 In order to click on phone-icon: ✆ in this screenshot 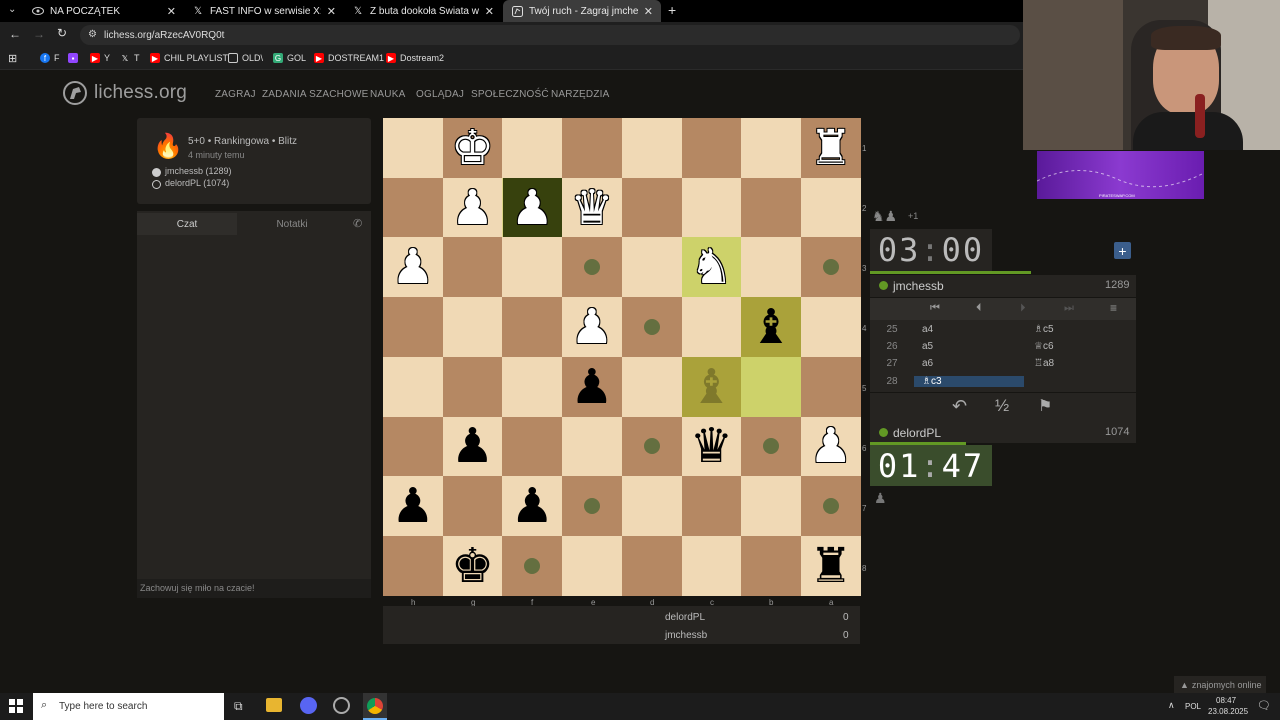, I will do `click(357, 223)`.